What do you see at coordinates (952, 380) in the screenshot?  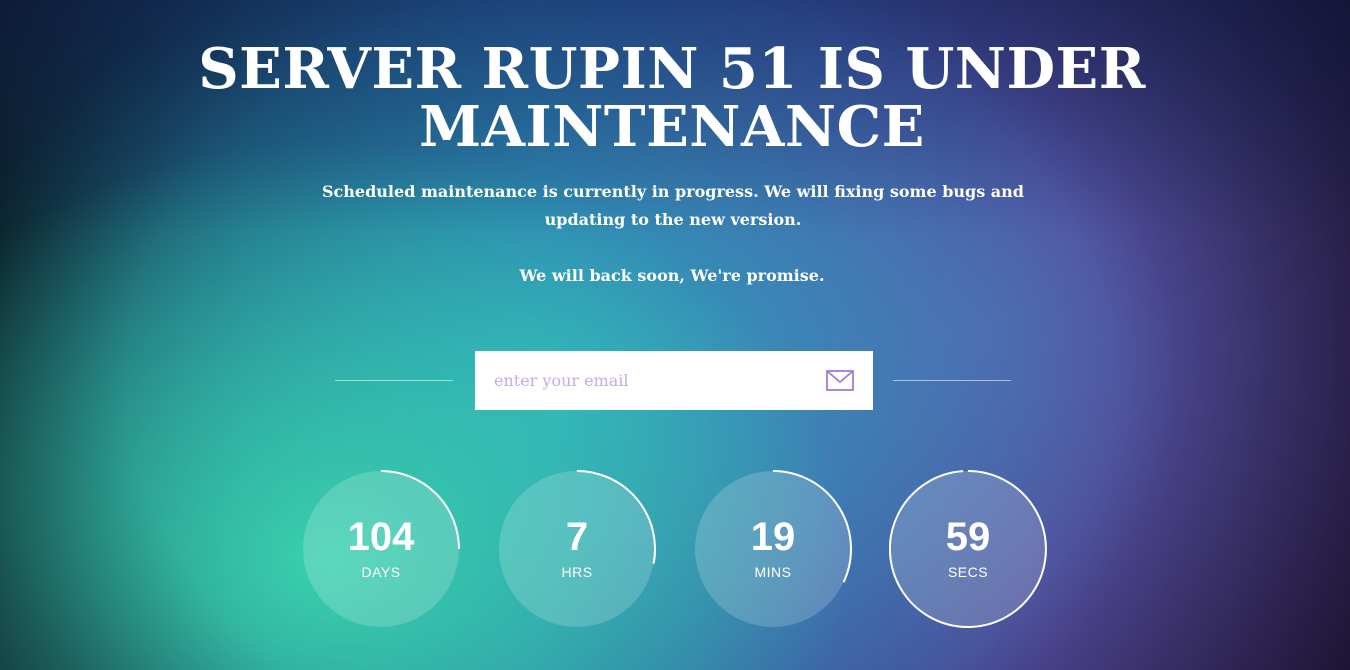 I see `divider-right` at bounding box center [952, 380].